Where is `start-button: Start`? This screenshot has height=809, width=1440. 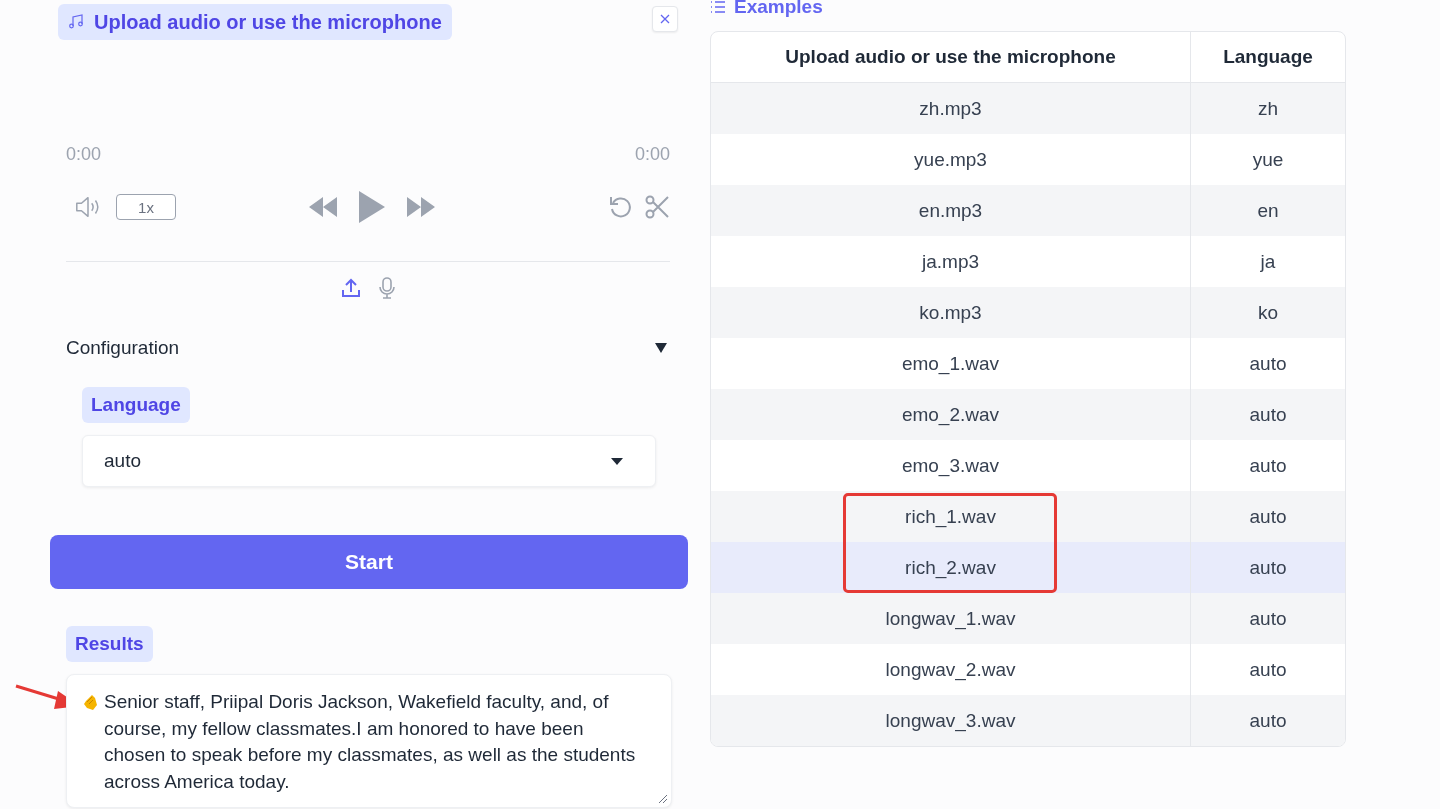
start-button: Start is located at coordinates (369, 562).